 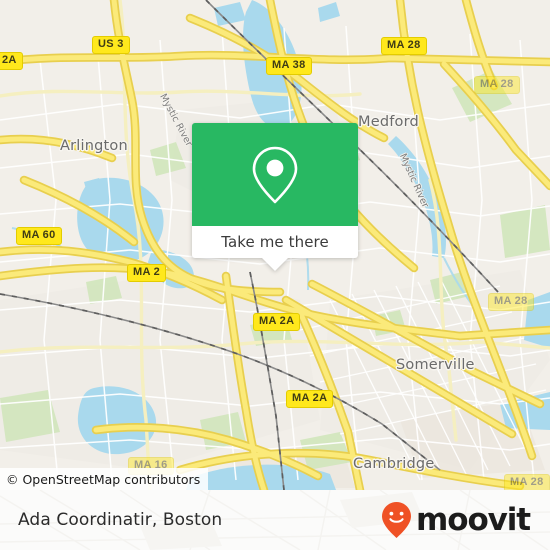 I want to click on shield-ma28-e: MA 28, so click(x=511, y=302).